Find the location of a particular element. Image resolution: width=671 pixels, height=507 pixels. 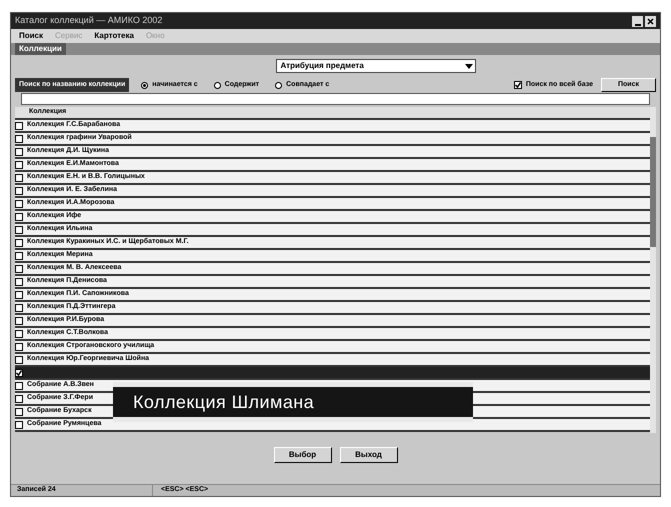

section-label: Коллекции is located at coordinates (40, 49).